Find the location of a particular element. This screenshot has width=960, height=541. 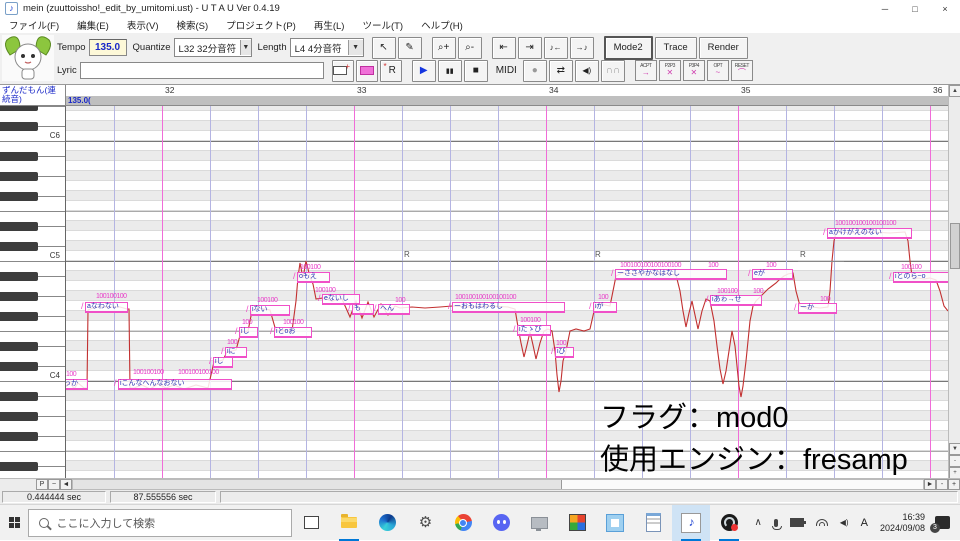

menu-item: プロジェクト(P) is located at coordinates (261, 25).